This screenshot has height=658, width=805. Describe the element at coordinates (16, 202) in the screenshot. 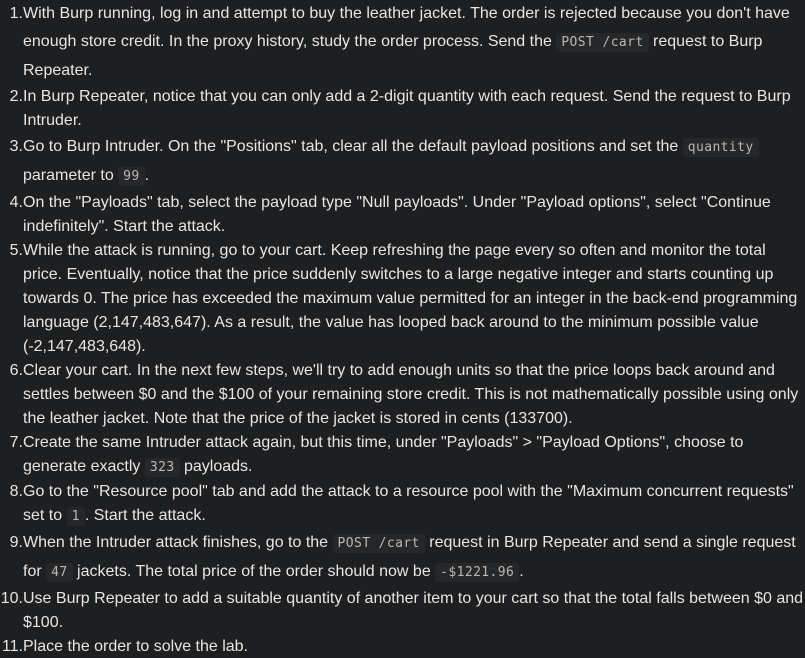

I see `step-number: 4.` at that location.